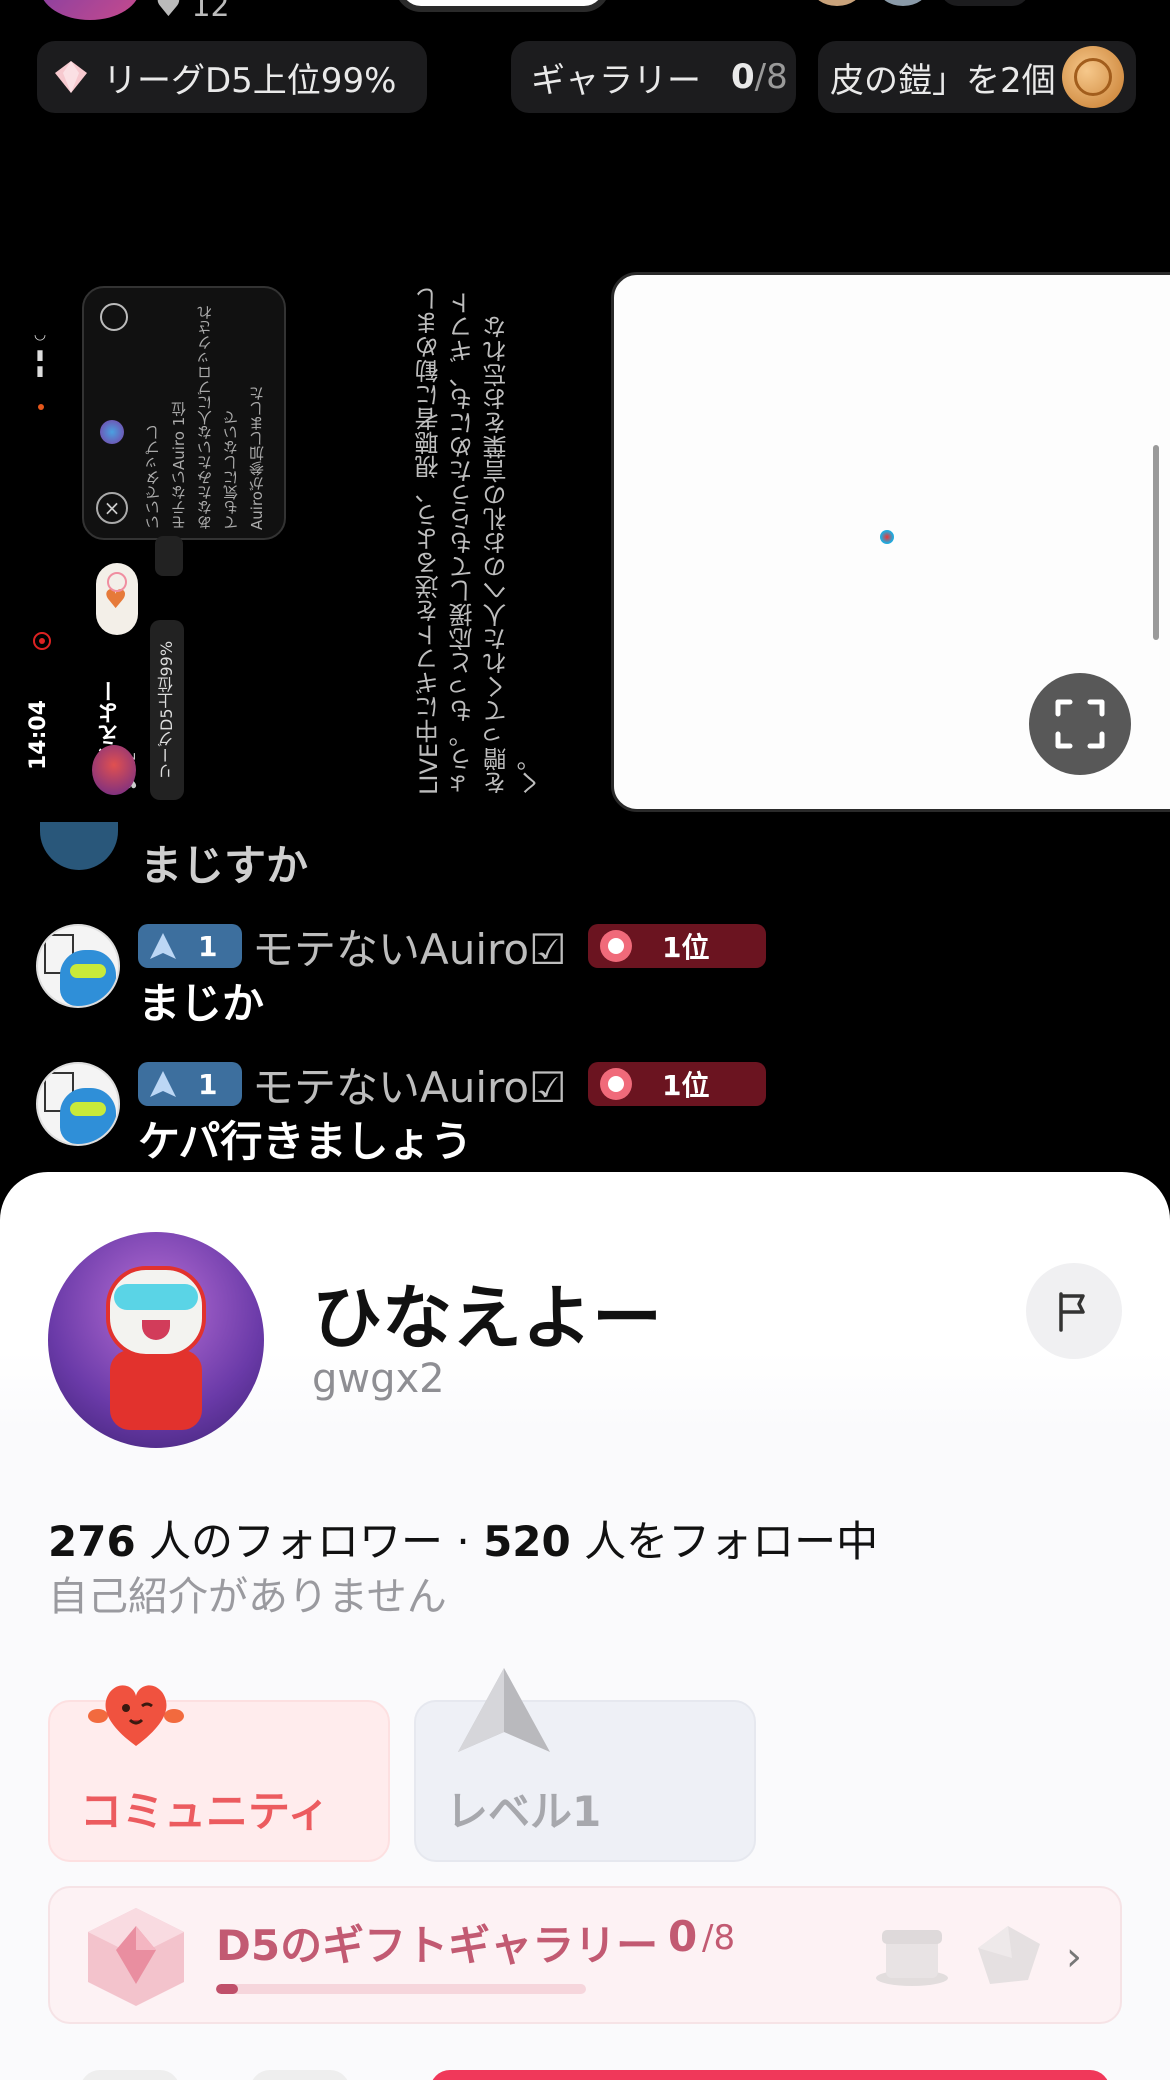  Describe the element at coordinates (92, 1541) in the screenshot. I see `follower-count: 276` at that location.